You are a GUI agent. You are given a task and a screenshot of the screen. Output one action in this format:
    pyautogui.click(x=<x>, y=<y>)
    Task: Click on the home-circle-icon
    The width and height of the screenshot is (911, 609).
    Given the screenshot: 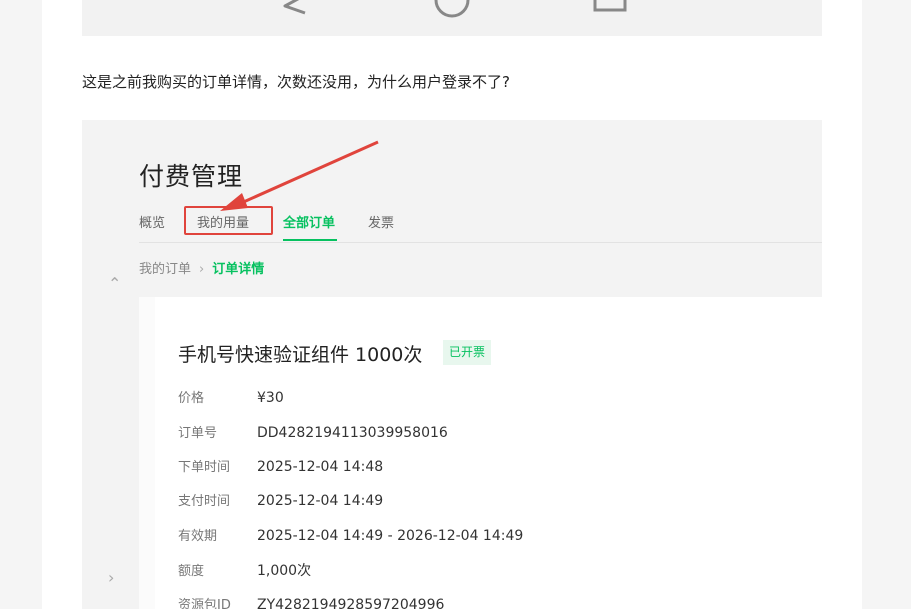 What is the action you would take?
    pyautogui.click(x=452, y=9)
    